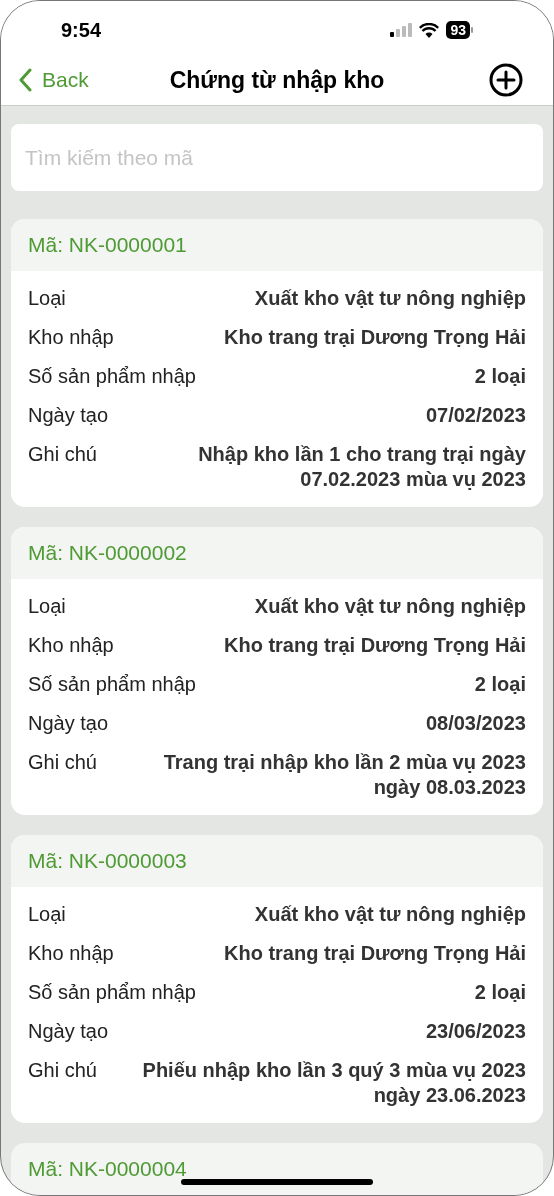 This screenshot has height=1196, width=554. Describe the element at coordinates (25, 80) in the screenshot. I see `chevron-left-icon` at that location.